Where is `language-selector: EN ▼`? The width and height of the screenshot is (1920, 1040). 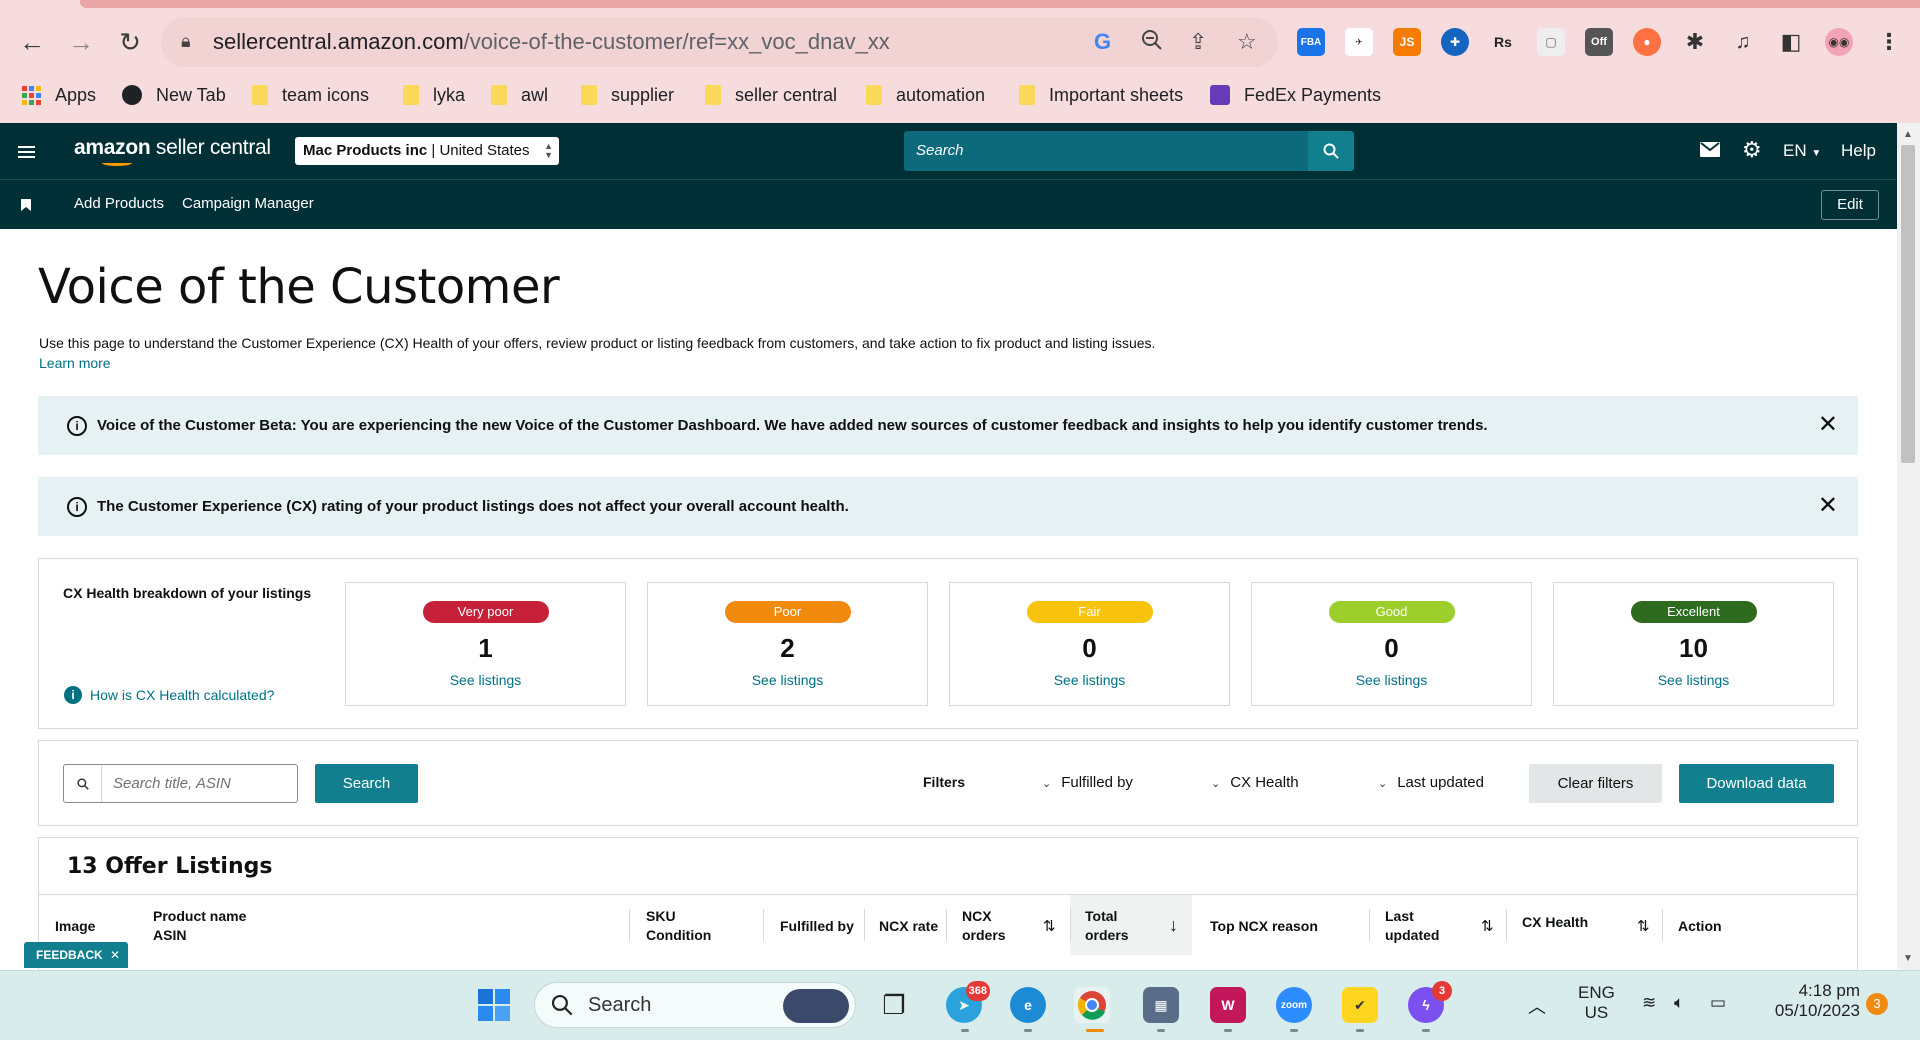
language-selector: EN ▼ is located at coordinates (1802, 151).